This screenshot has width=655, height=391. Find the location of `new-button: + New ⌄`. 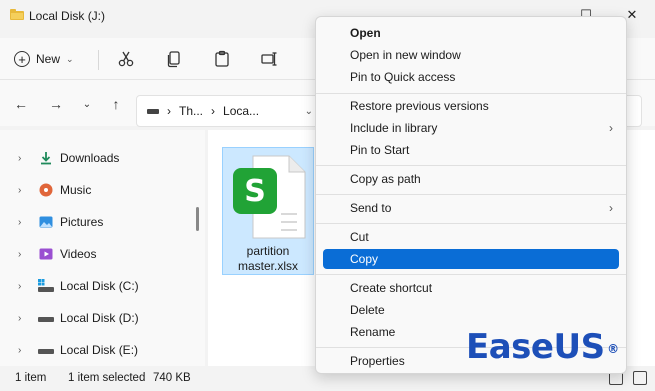

new-button: + New ⌄ is located at coordinates (44, 59).